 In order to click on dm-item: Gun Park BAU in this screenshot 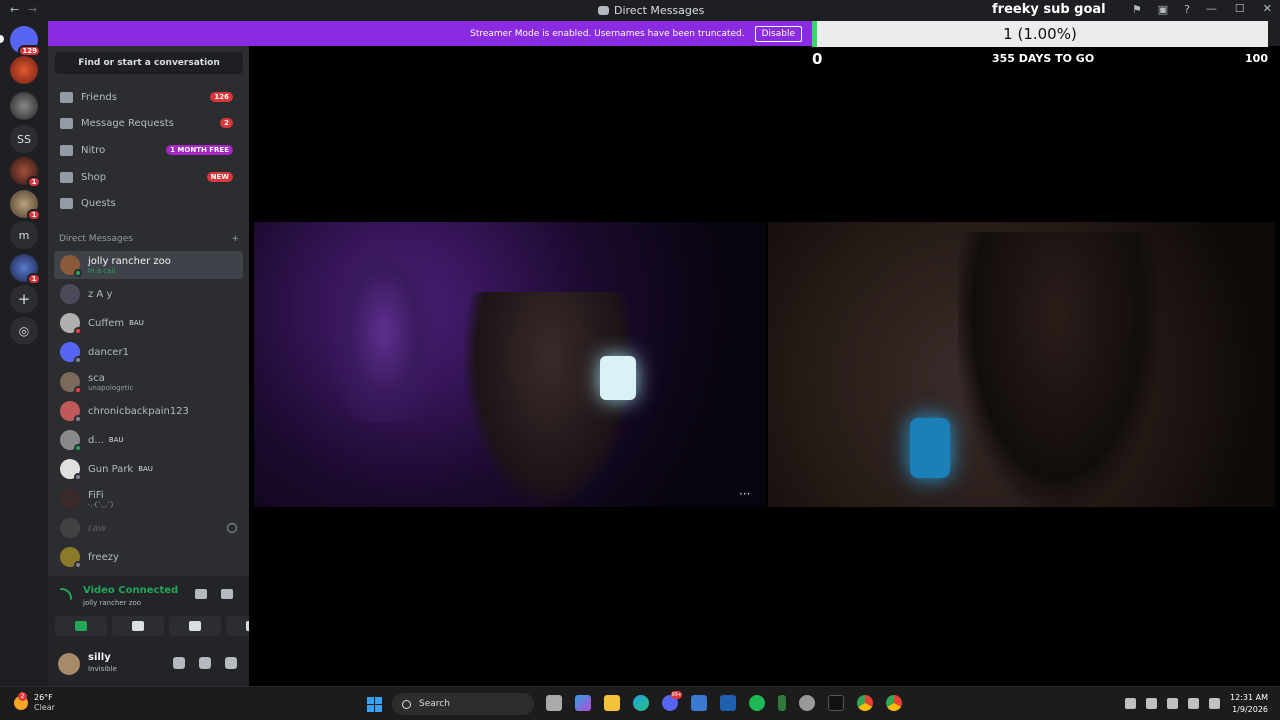, I will do `click(148, 469)`.